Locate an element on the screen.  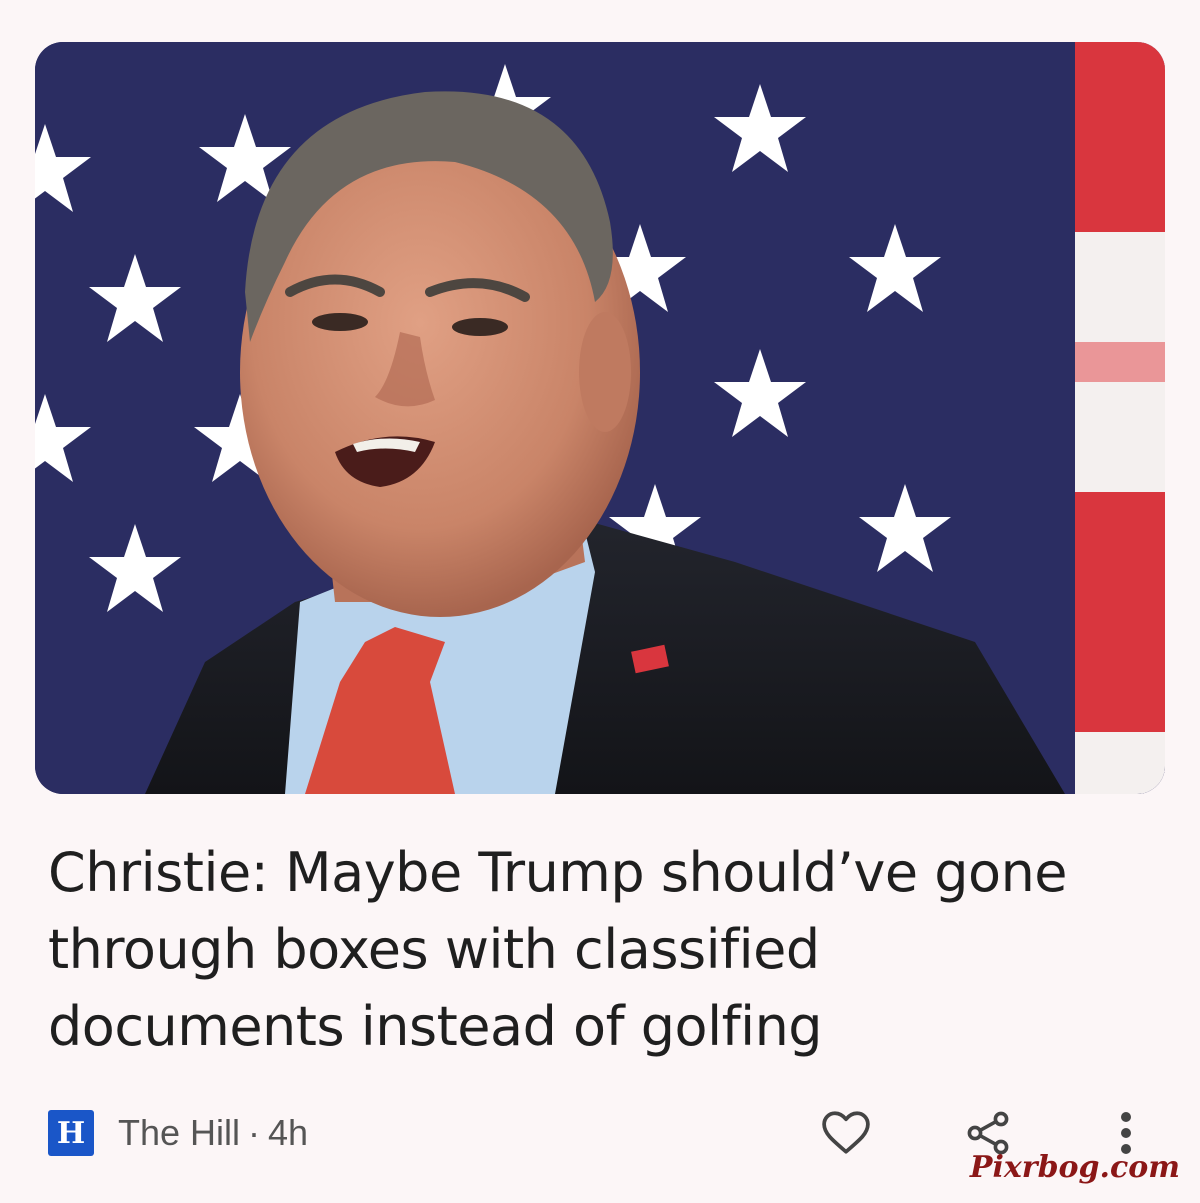
like-button is located at coordinates (846, 1133).